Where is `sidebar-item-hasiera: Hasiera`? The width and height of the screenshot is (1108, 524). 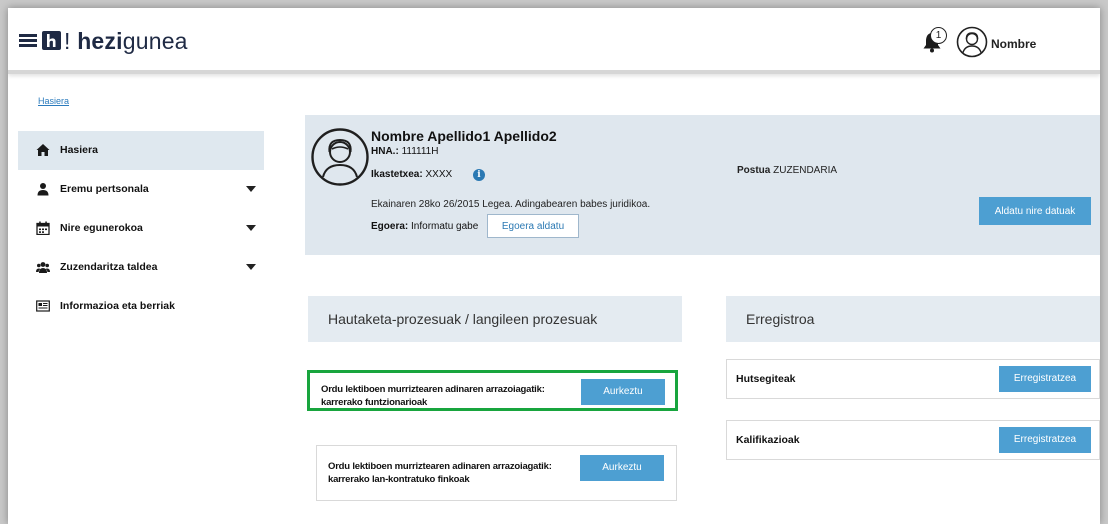 sidebar-item-hasiera: Hasiera is located at coordinates (141, 150).